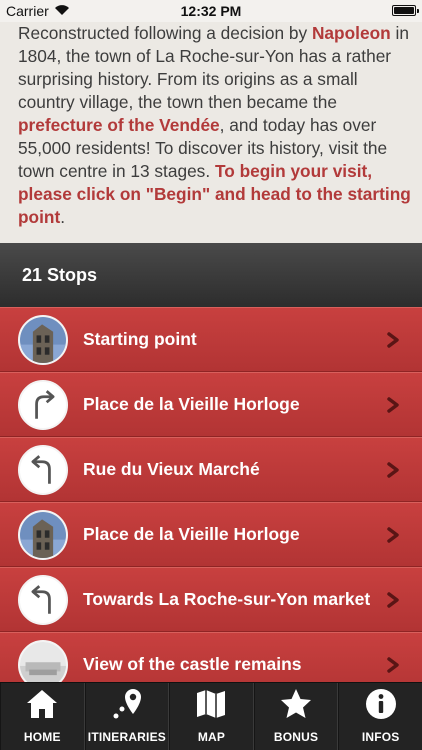  I want to click on tab-map: MAP, so click(211, 716).